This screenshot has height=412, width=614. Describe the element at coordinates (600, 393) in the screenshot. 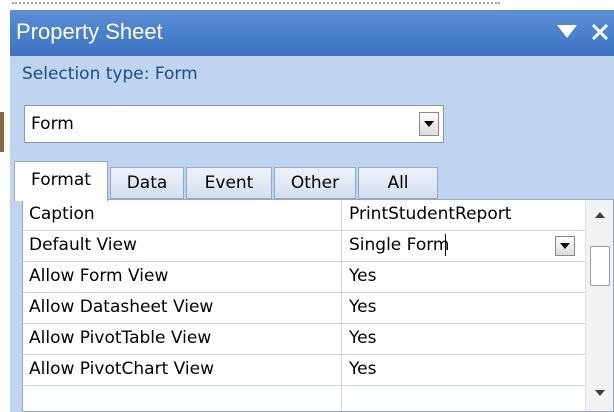

I see `scroll-down-arrow-icon` at that location.